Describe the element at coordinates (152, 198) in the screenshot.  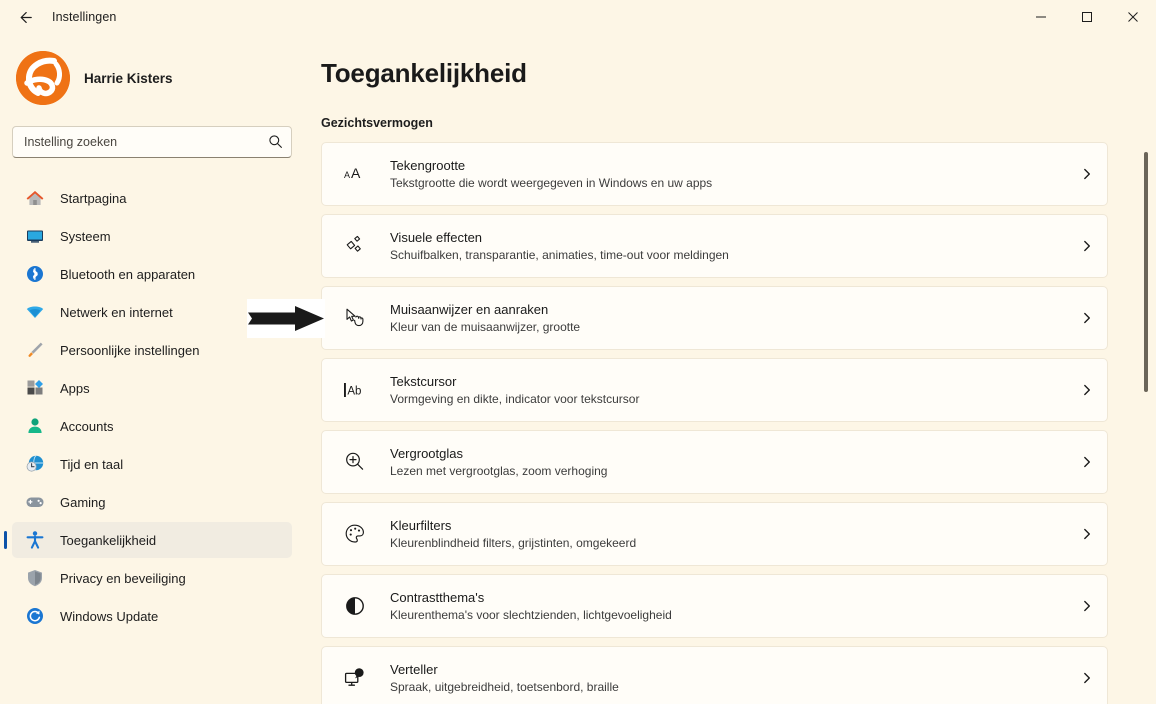
I see `sidebar-item-startpagina: Startpagina` at that location.